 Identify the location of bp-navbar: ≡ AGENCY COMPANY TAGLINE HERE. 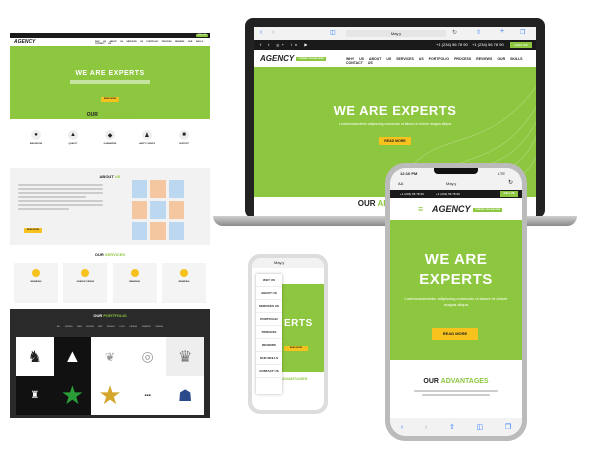
(456, 209).